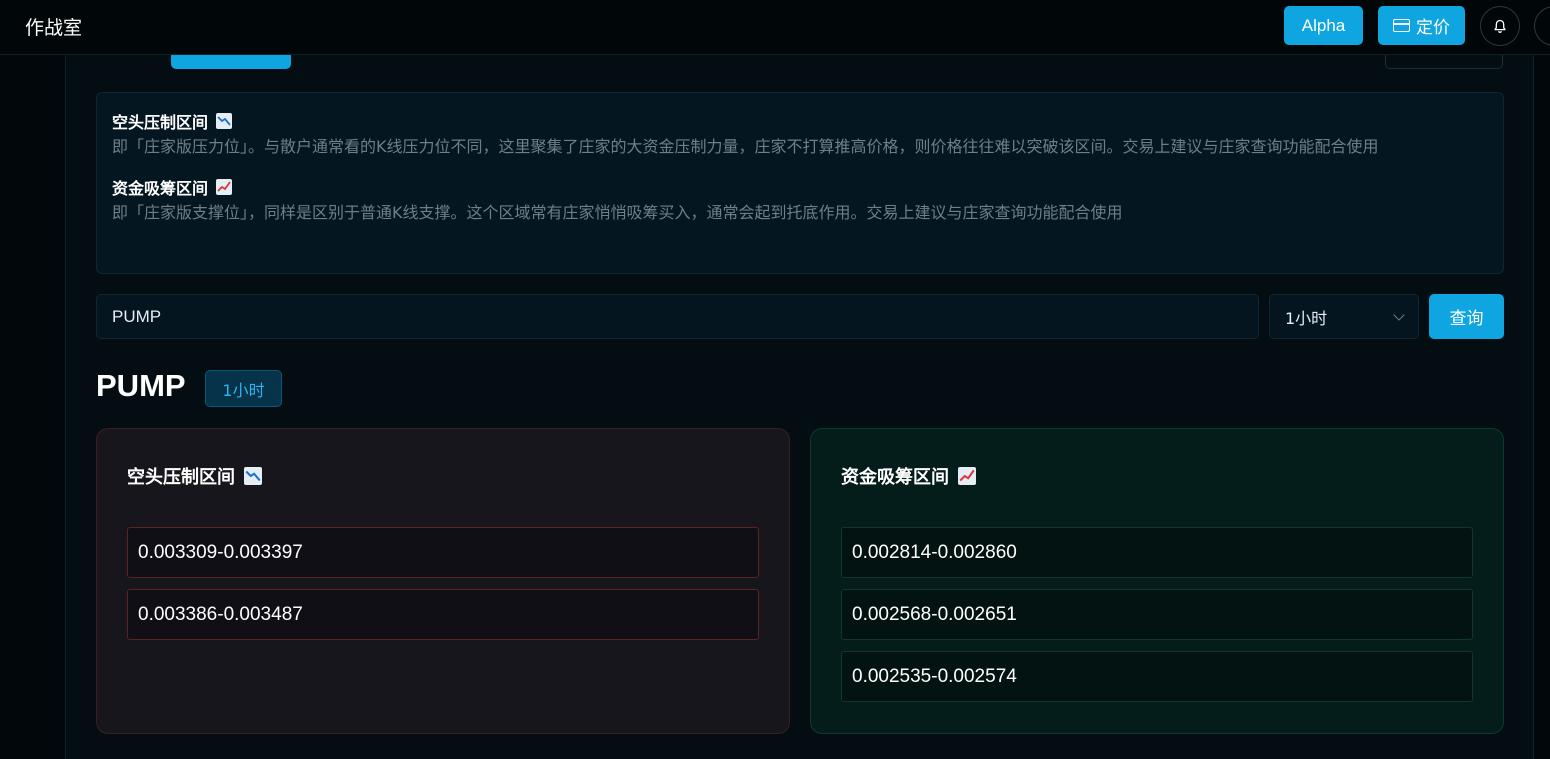  Describe the element at coordinates (1157, 676) in the screenshot. I see `bull-range-item: 0.002535-0.002574` at that location.